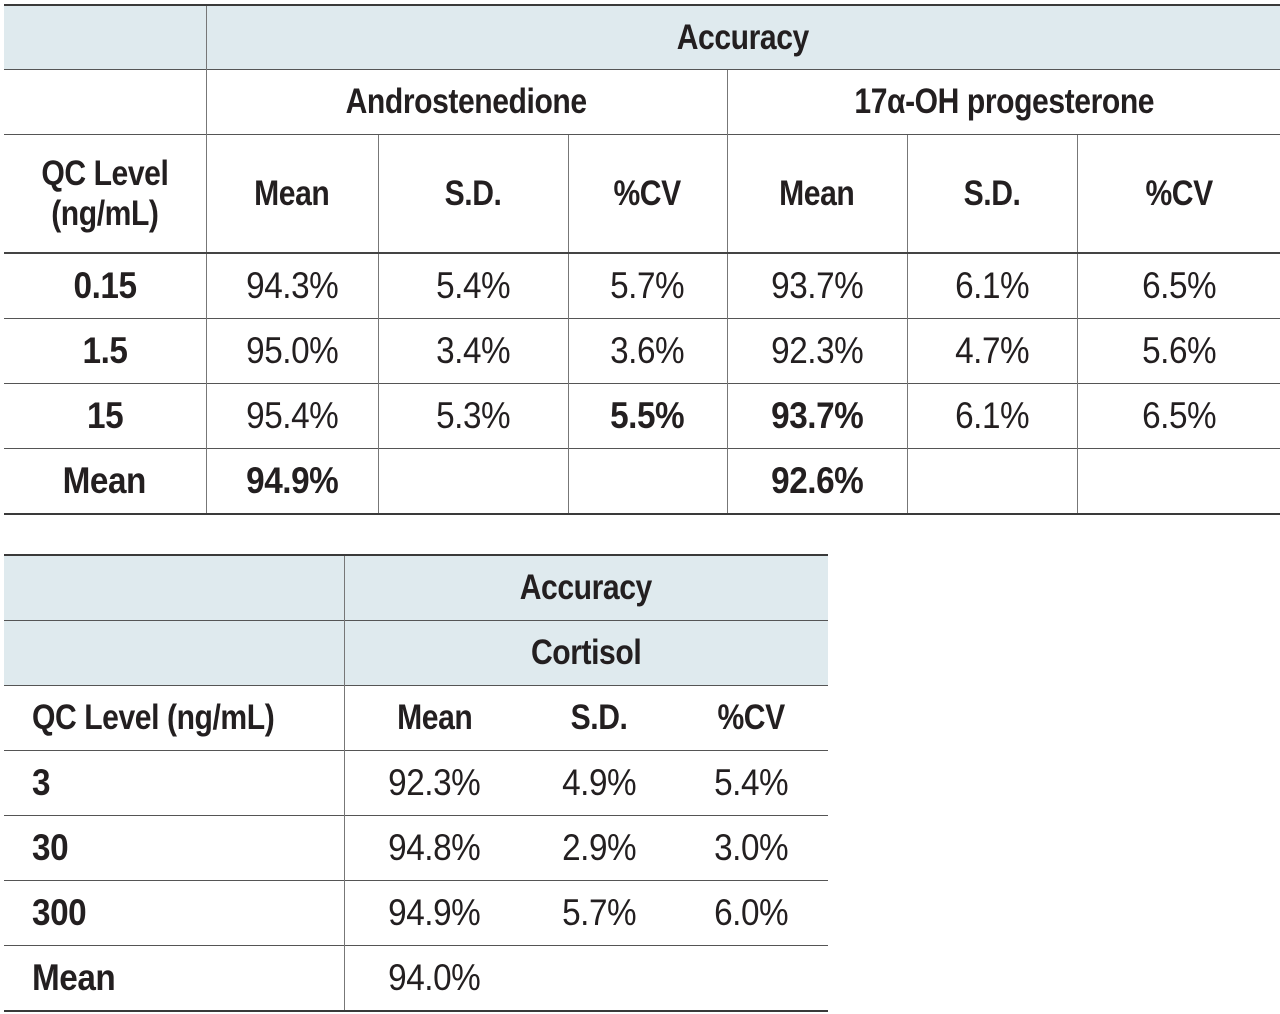 The width and height of the screenshot is (1280, 1014). Describe the element at coordinates (174, 848) in the screenshot. I see `qc-level-cell: 30` at that location.